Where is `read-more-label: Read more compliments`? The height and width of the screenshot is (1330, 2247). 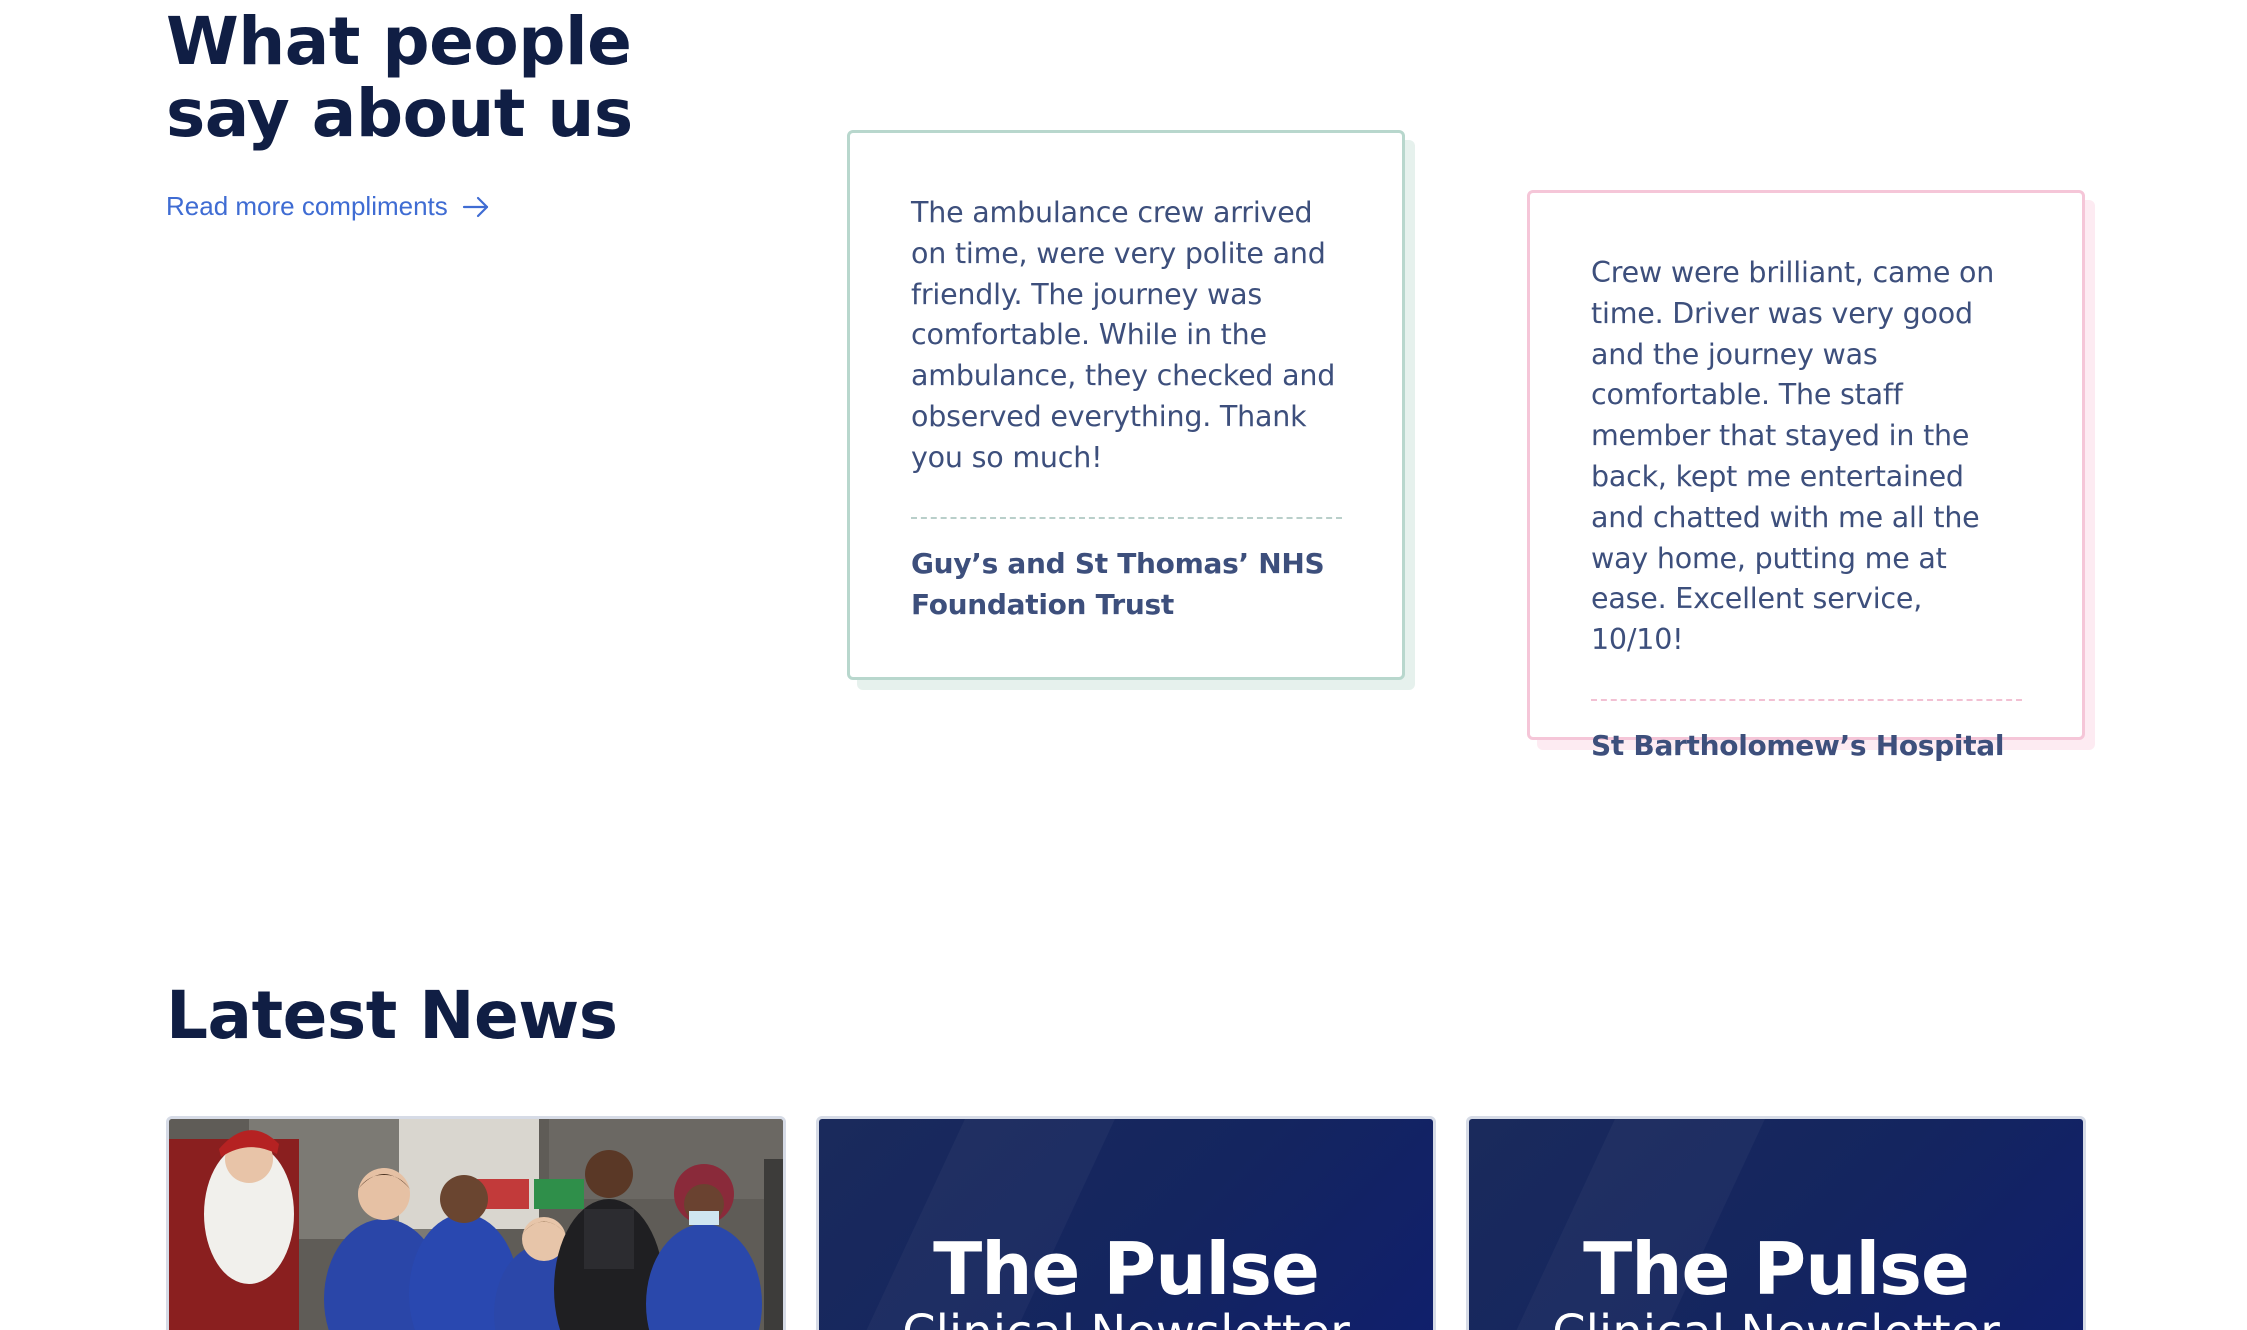
read-more-label: Read more compliments is located at coordinates (307, 206).